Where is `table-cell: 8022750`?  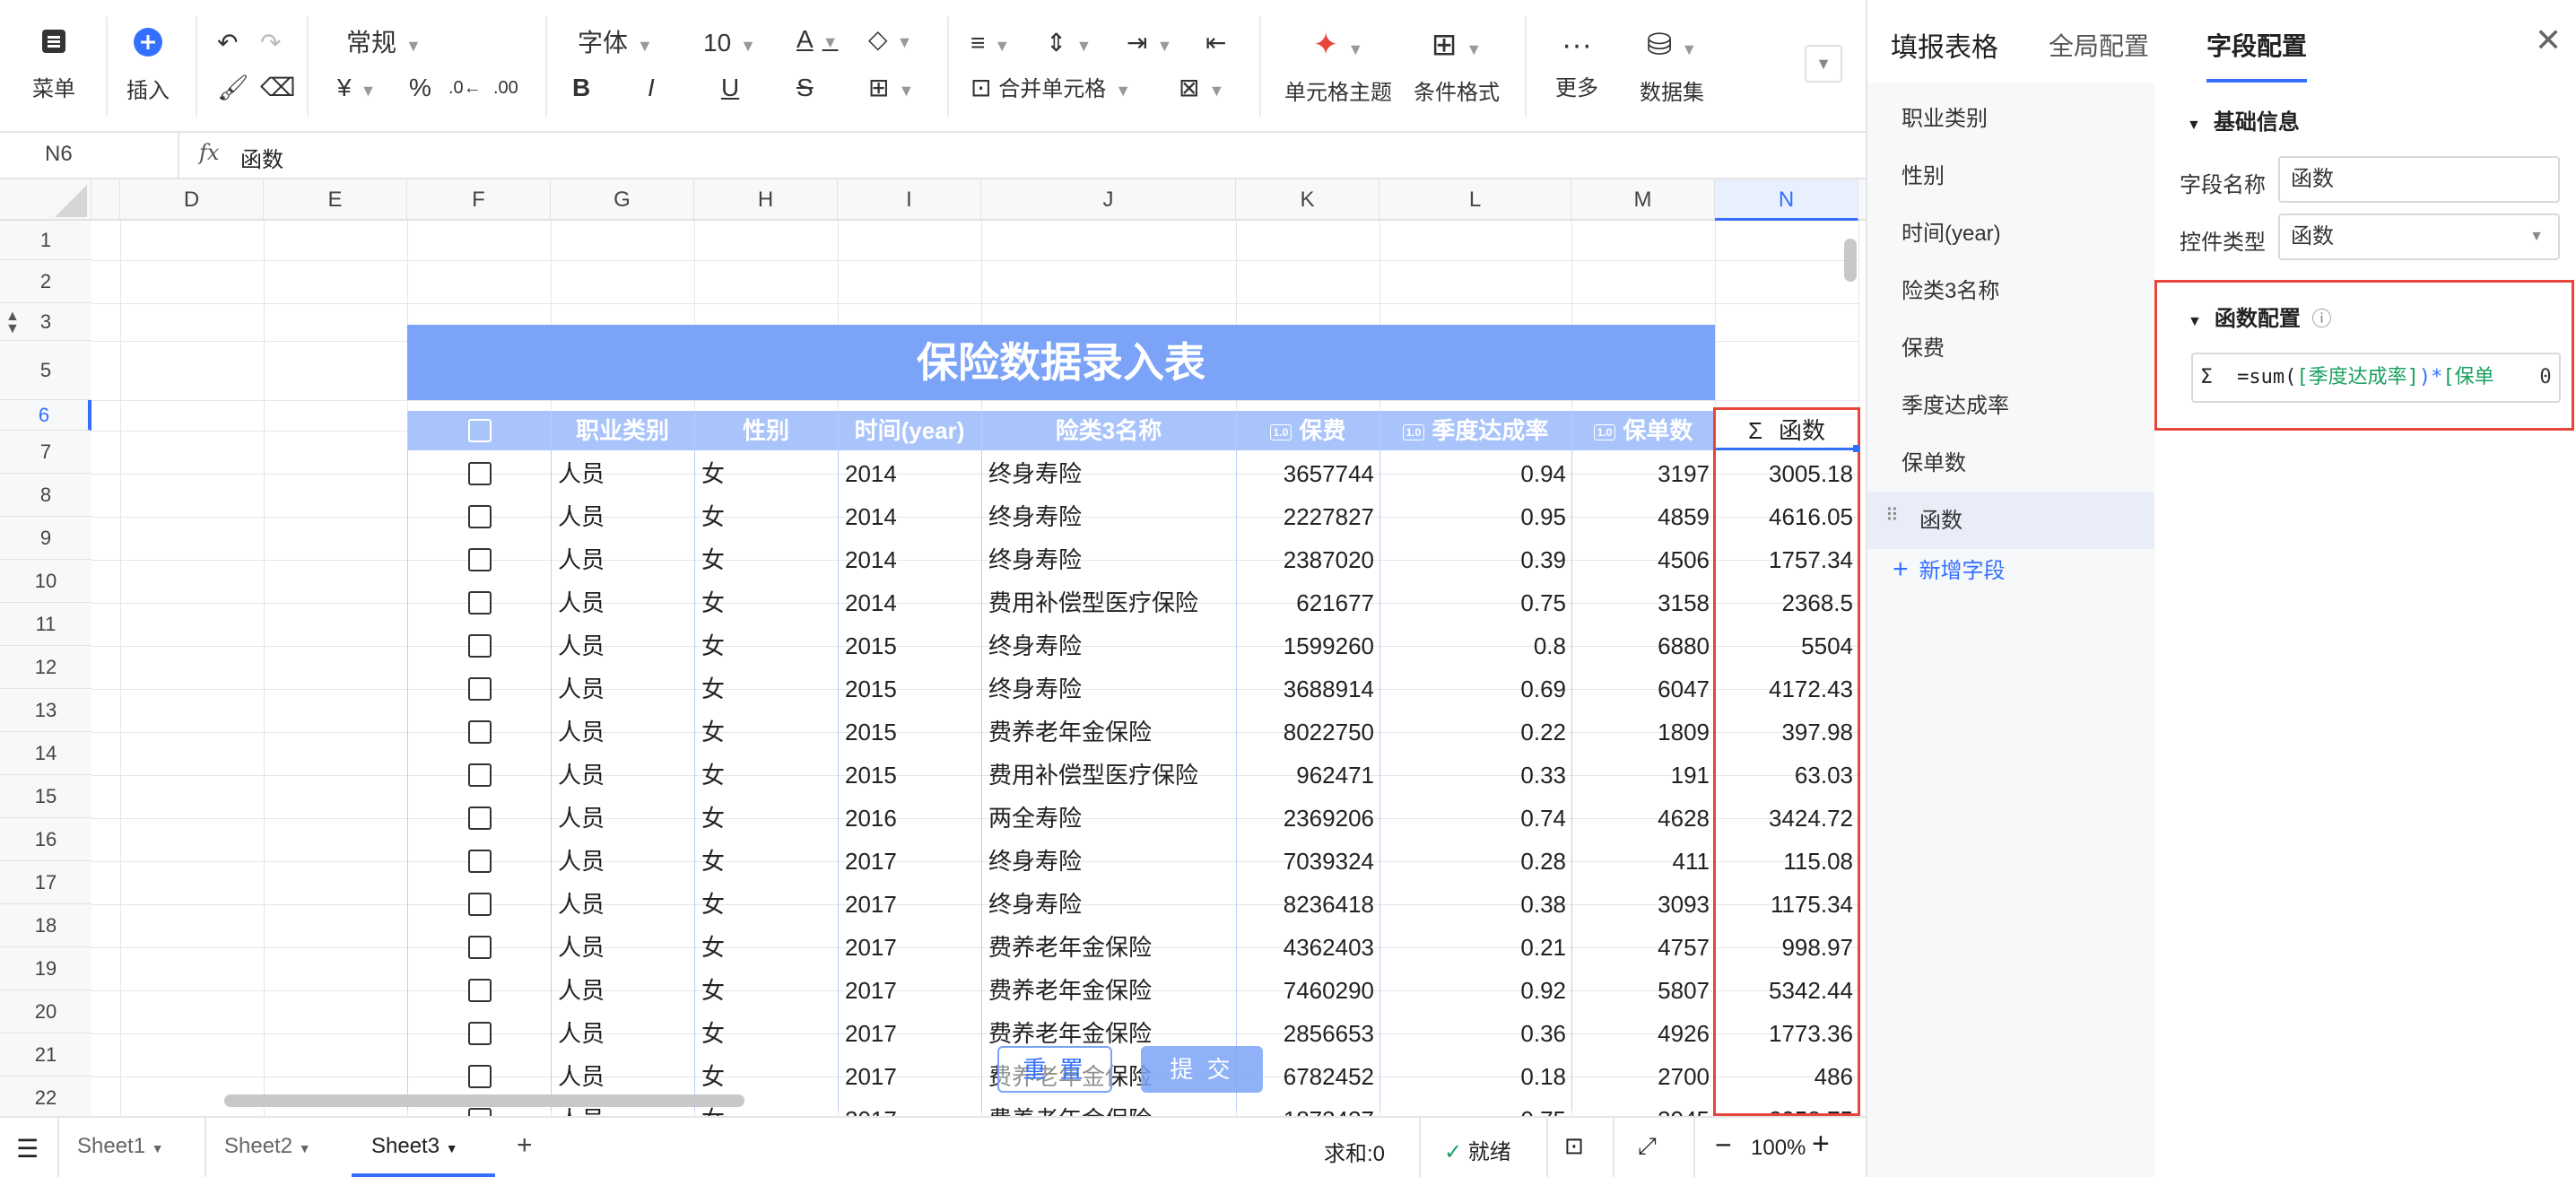 table-cell: 8022750 is located at coordinates (1307, 732).